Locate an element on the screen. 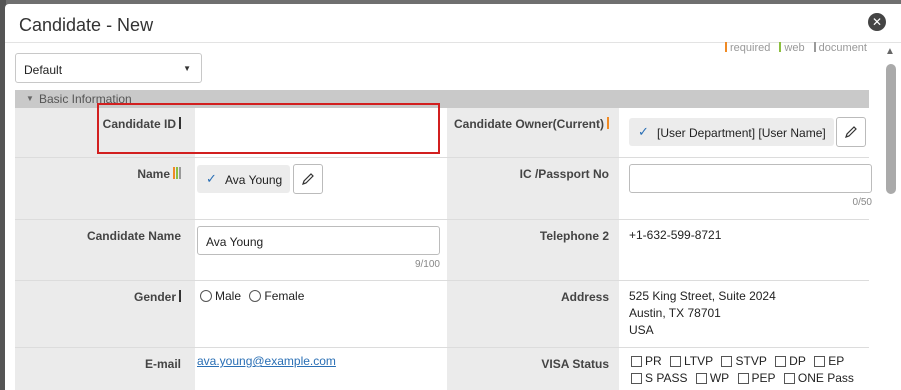  email-label: E-mail is located at coordinates (105, 369).